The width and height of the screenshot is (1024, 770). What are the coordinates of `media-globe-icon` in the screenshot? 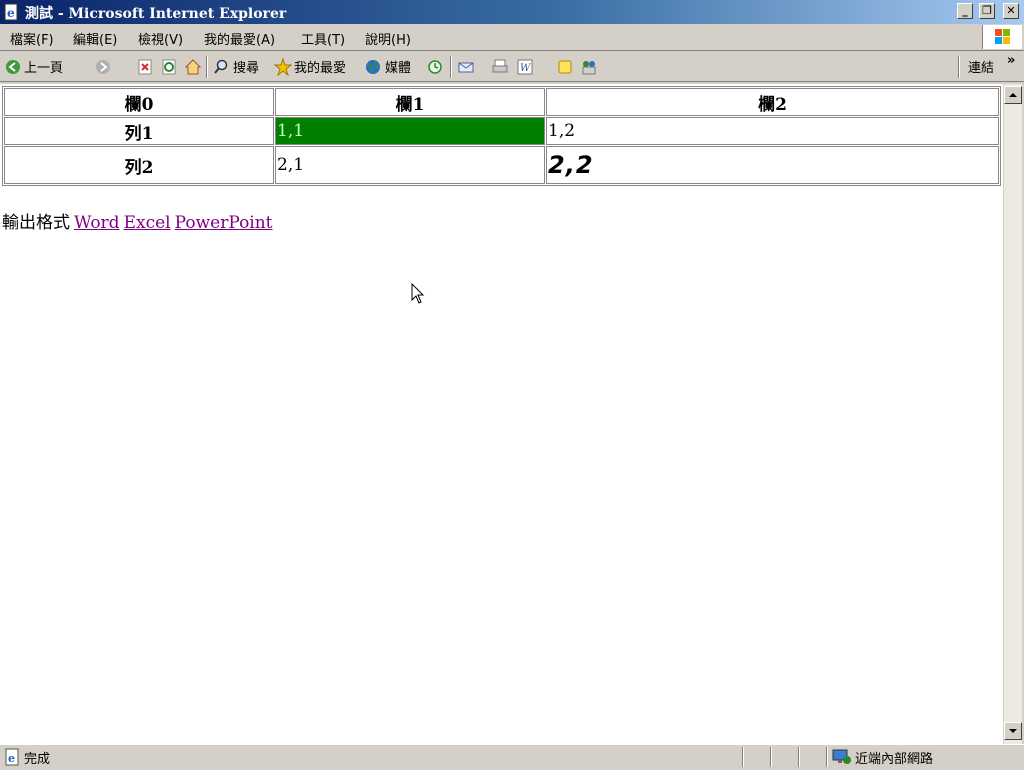 It's located at (373, 67).